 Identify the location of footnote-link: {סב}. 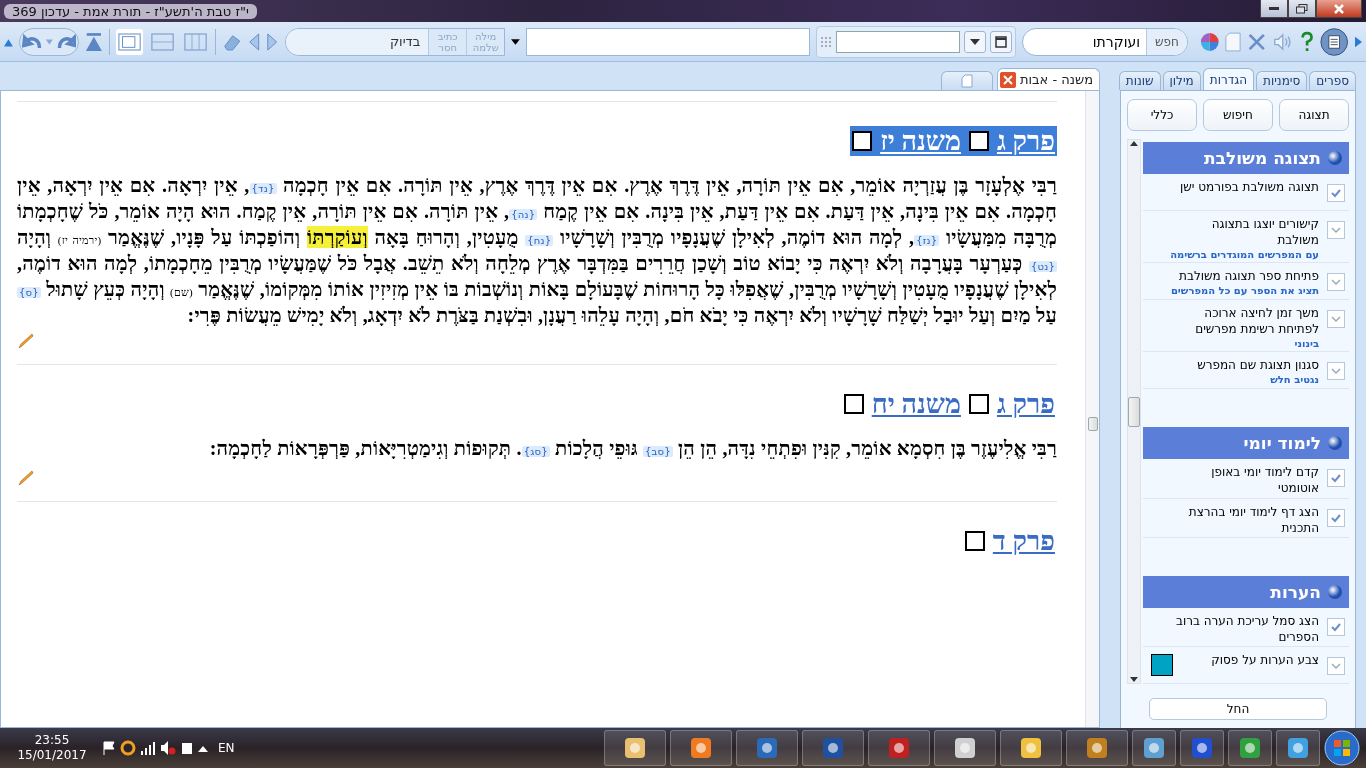
(658, 451).